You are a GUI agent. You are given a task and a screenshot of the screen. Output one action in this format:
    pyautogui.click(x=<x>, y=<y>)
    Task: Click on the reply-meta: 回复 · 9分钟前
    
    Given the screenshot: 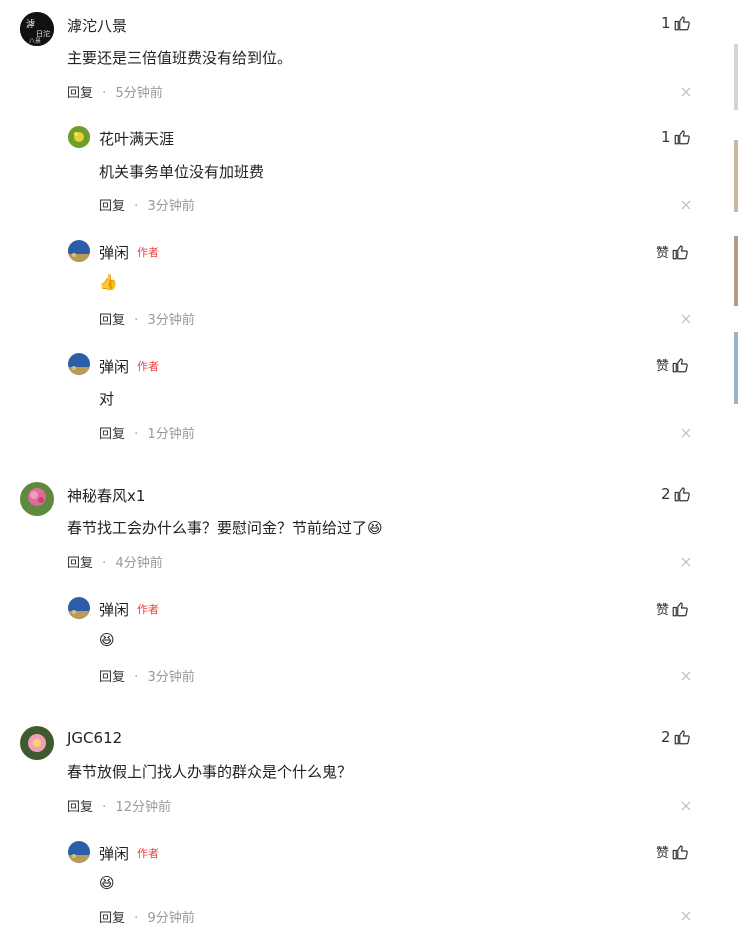 What is the action you would take?
    pyautogui.click(x=147, y=916)
    